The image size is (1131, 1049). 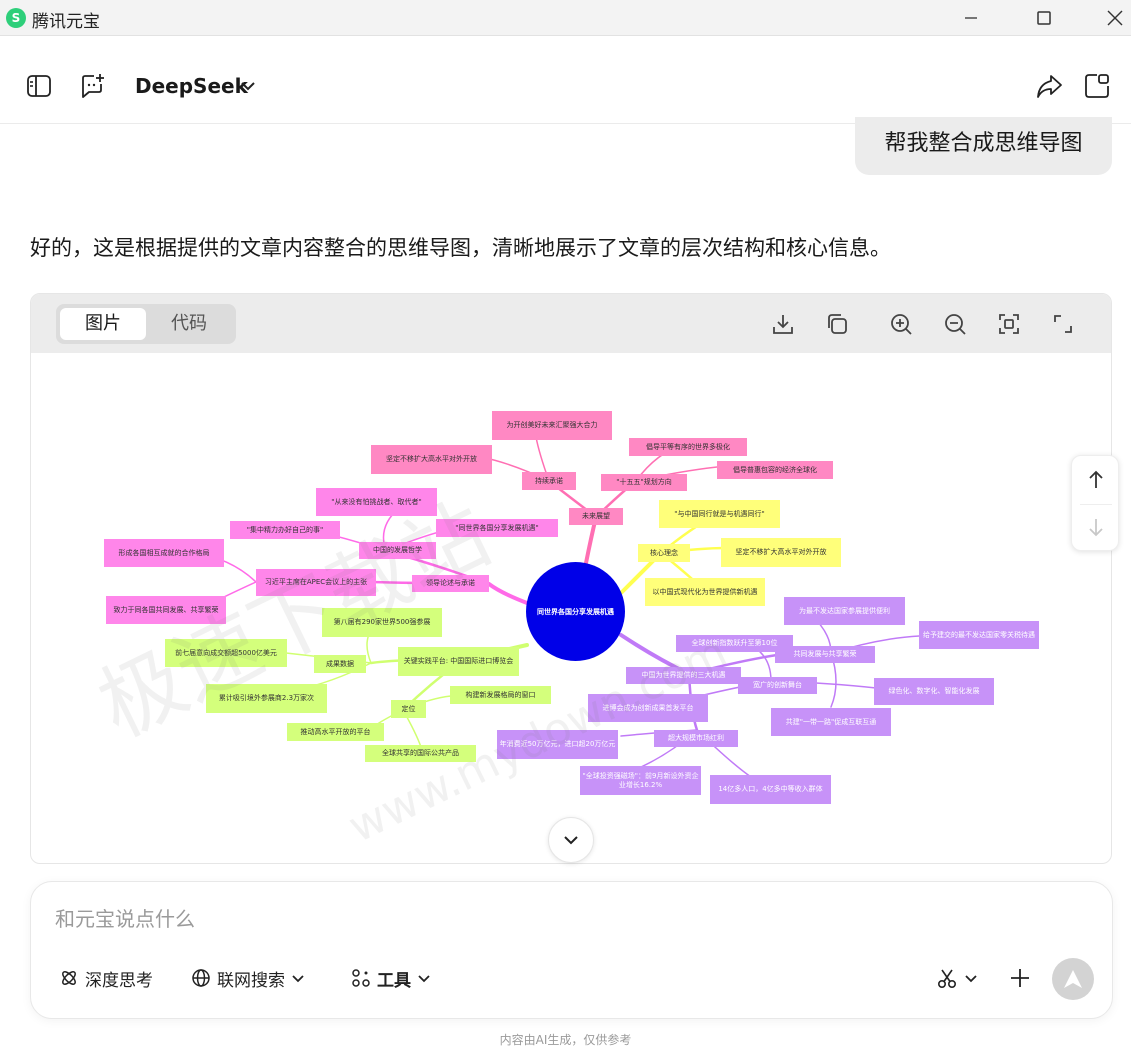 What do you see at coordinates (1009, 324) in the screenshot?
I see `fit-screen-icon` at bounding box center [1009, 324].